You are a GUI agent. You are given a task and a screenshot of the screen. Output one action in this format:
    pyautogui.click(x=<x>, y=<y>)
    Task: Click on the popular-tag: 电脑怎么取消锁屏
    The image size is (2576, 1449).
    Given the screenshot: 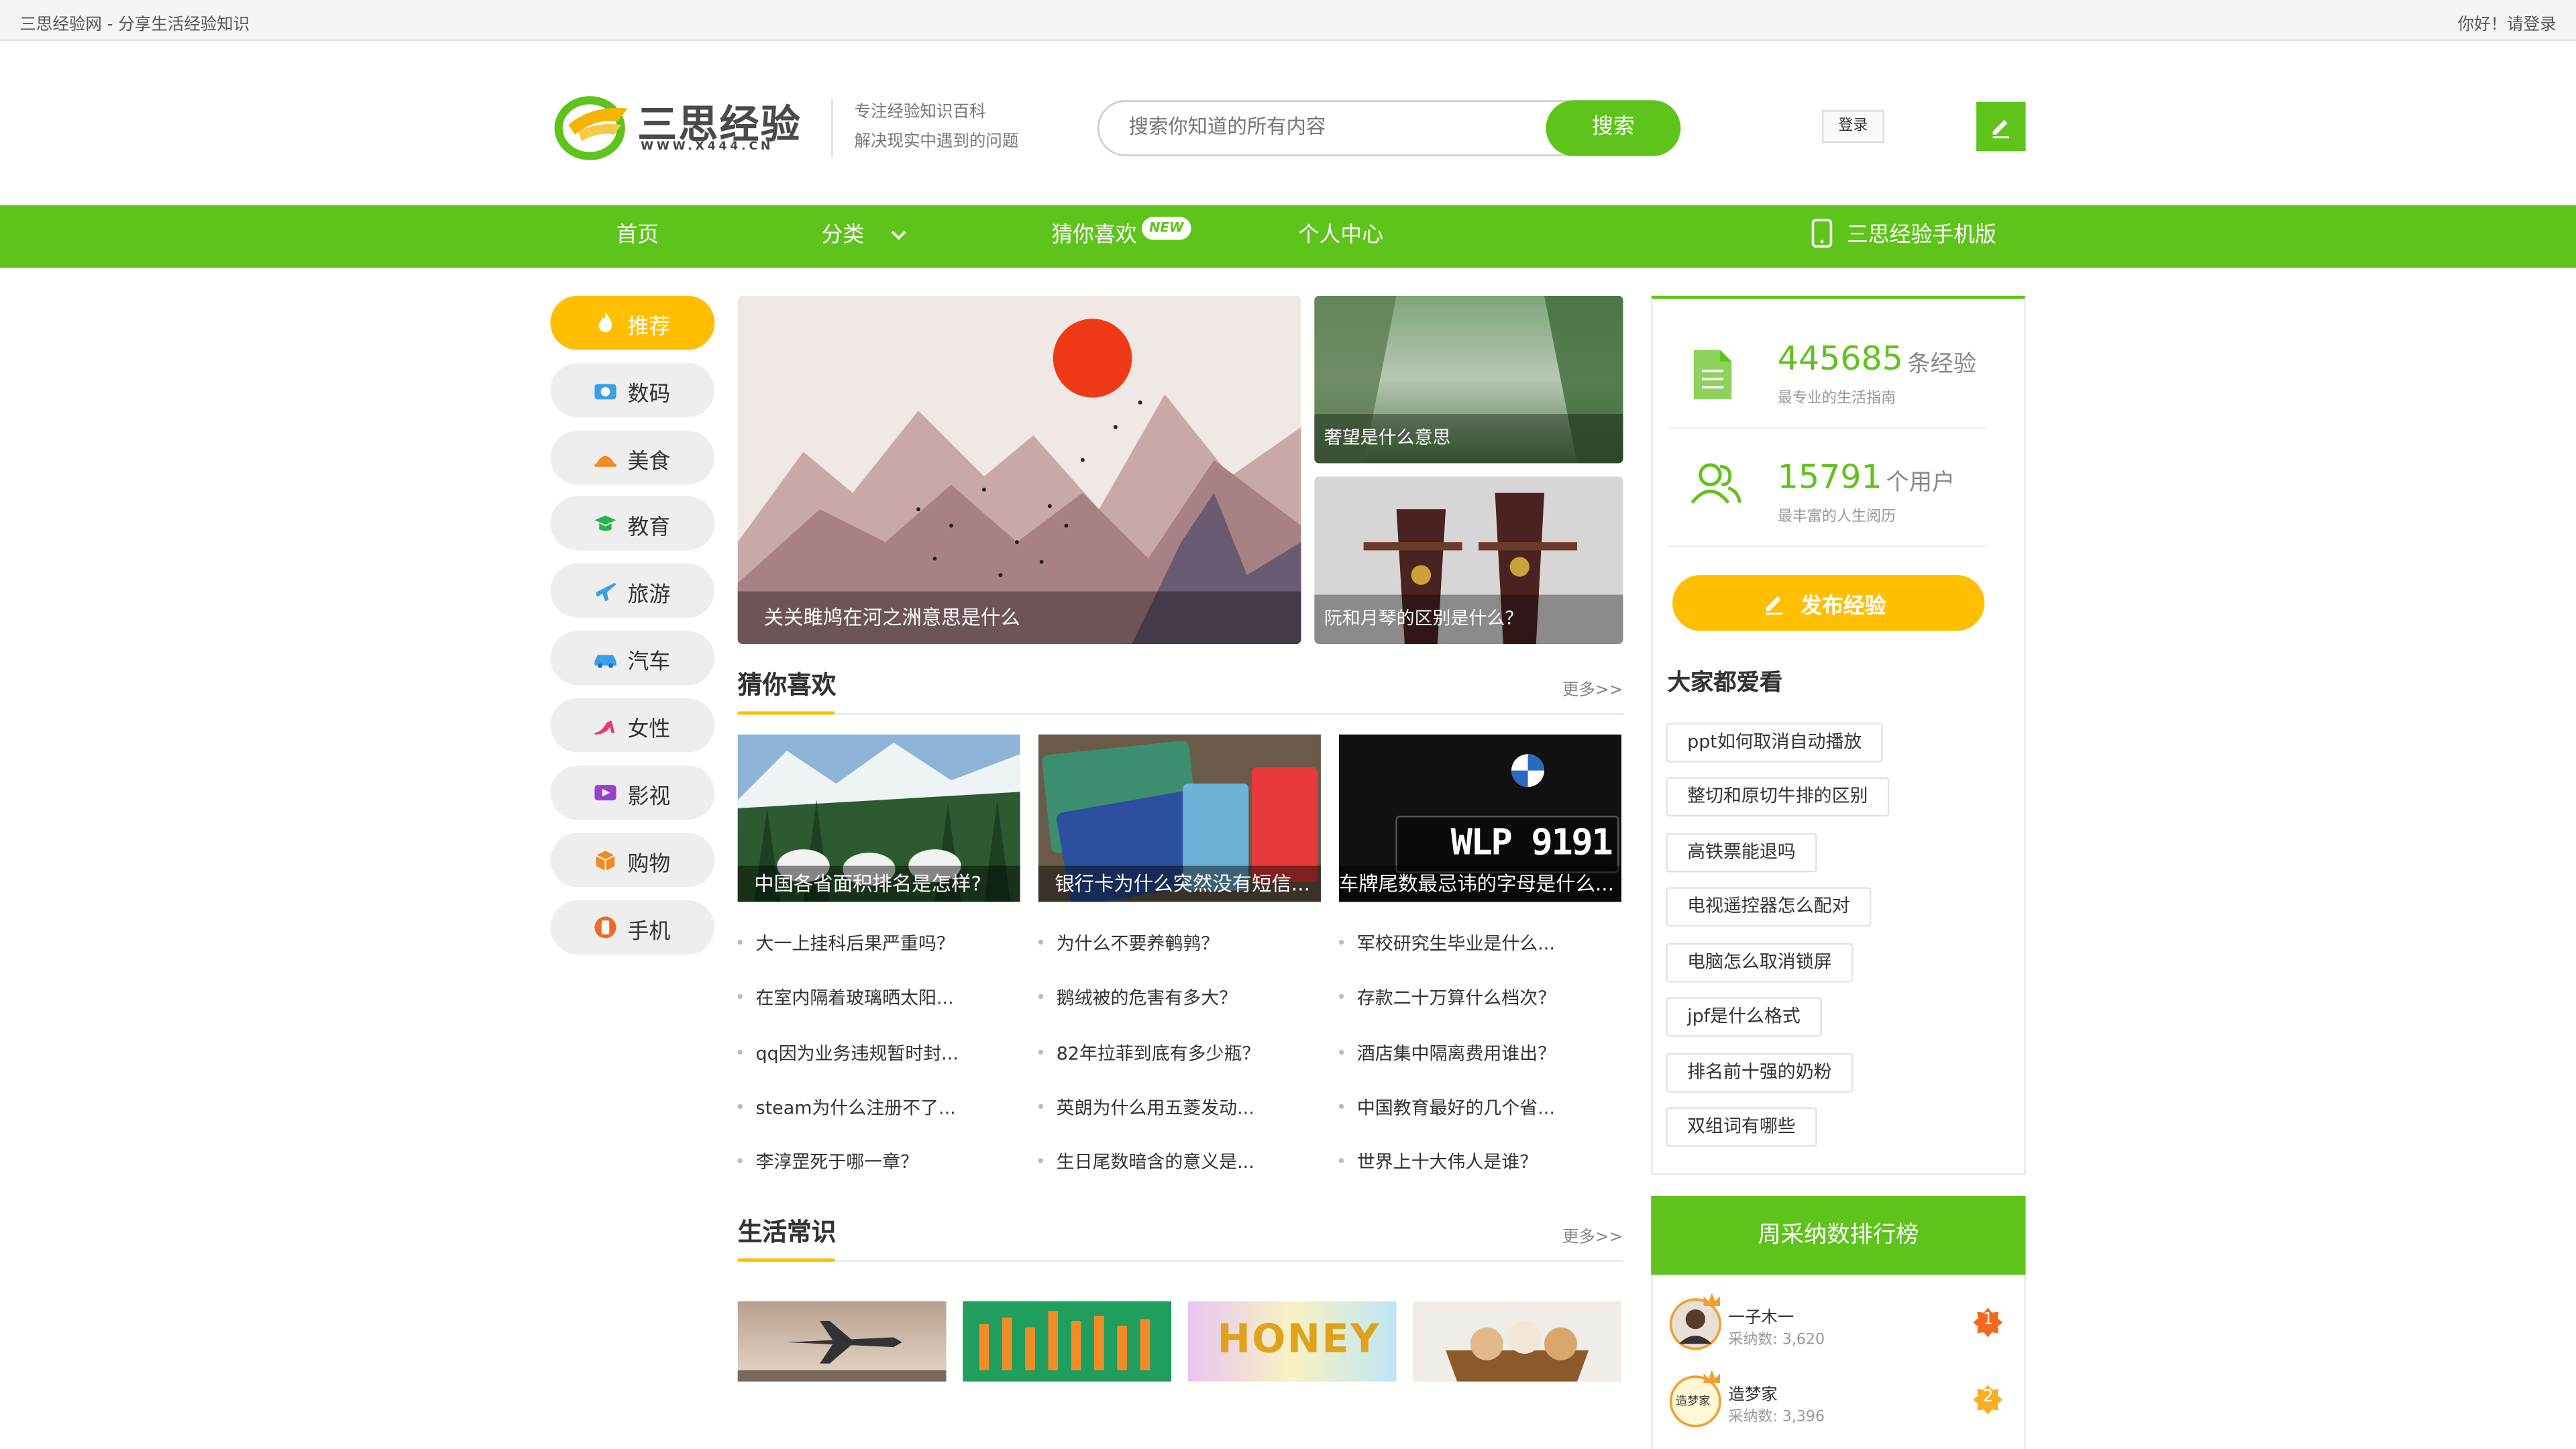 What is the action you would take?
    pyautogui.click(x=1760, y=963)
    